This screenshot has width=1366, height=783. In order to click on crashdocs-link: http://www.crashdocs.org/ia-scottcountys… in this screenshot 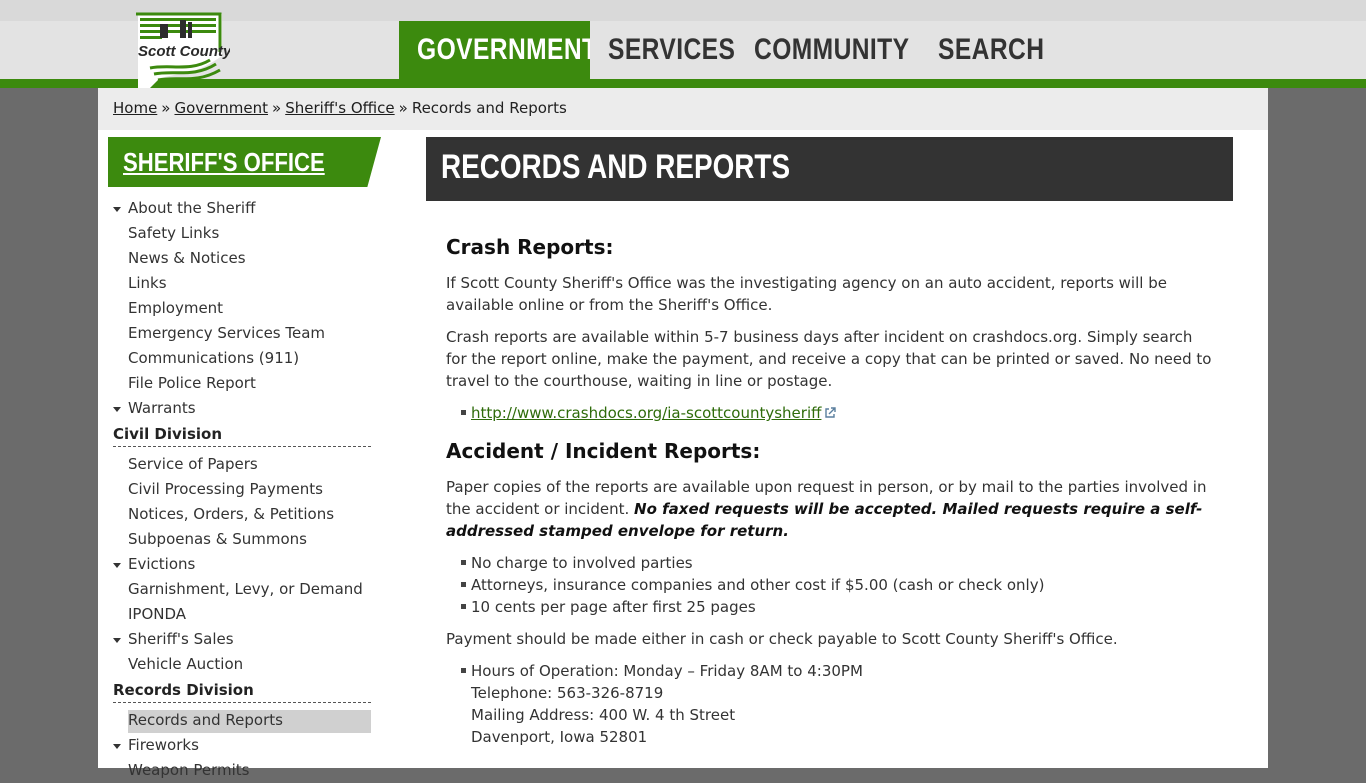, I will do `click(646, 413)`.